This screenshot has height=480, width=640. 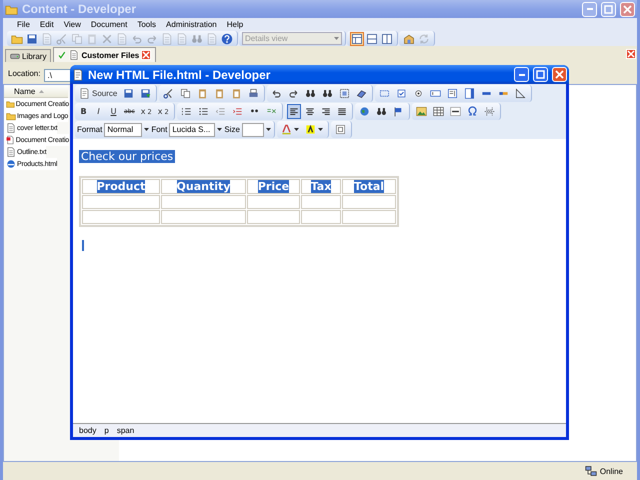 What do you see at coordinates (191, 24) in the screenshot?
I see `menu-item: Administration` at bounding box center [191, 24].